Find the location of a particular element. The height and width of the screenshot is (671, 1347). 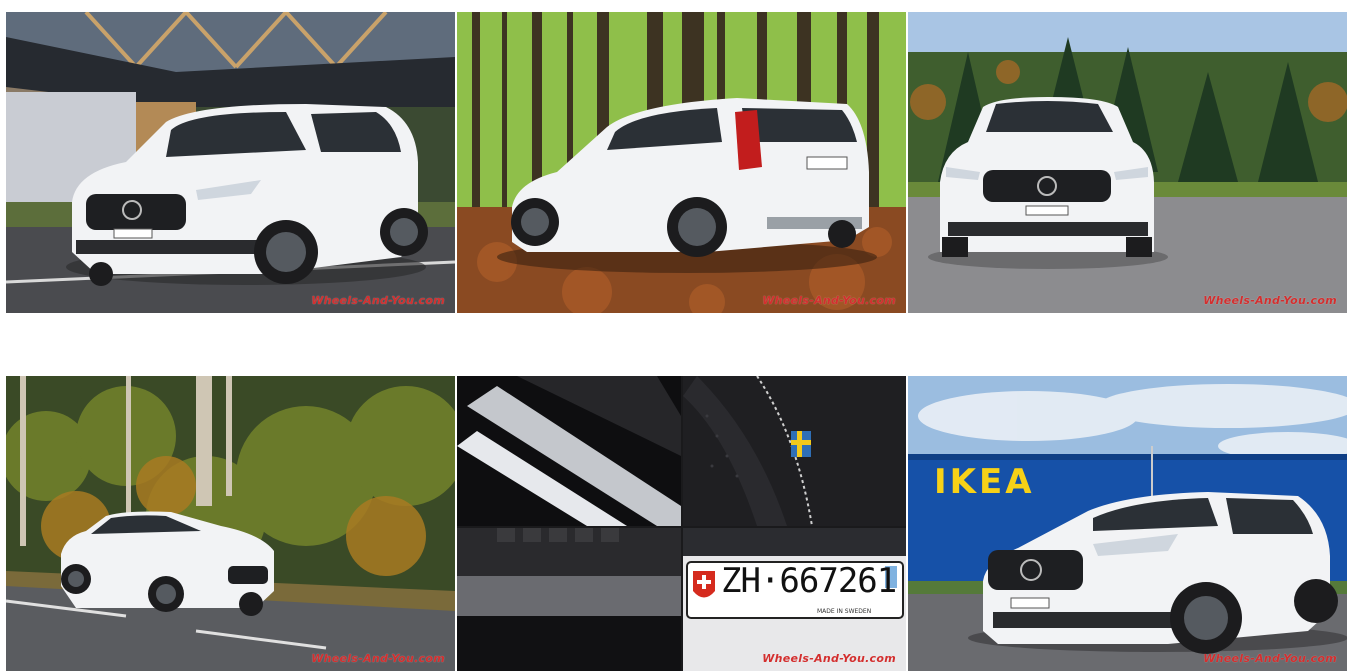

photo-3-image is located at coordinates (1127, 162).